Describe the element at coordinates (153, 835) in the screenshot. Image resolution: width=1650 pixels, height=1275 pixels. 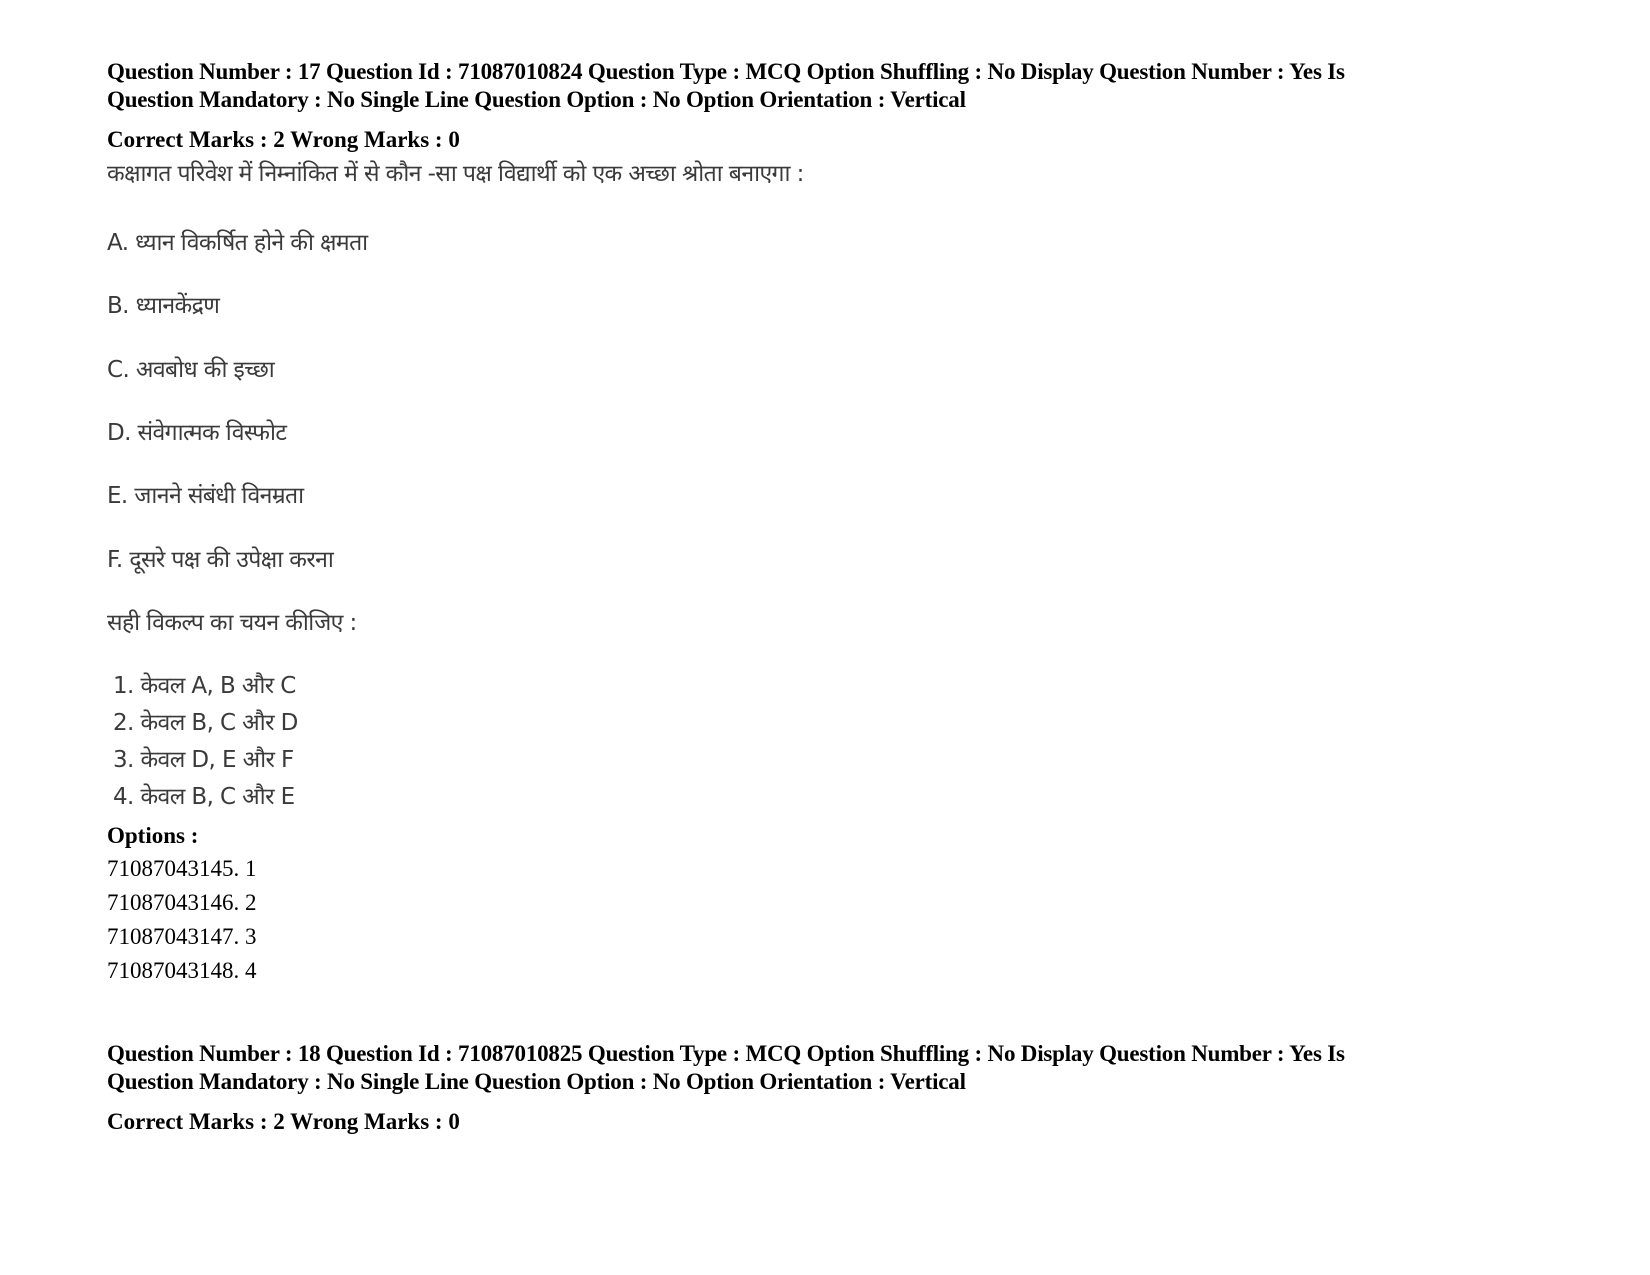
I see `options-label: Options :` at that location.